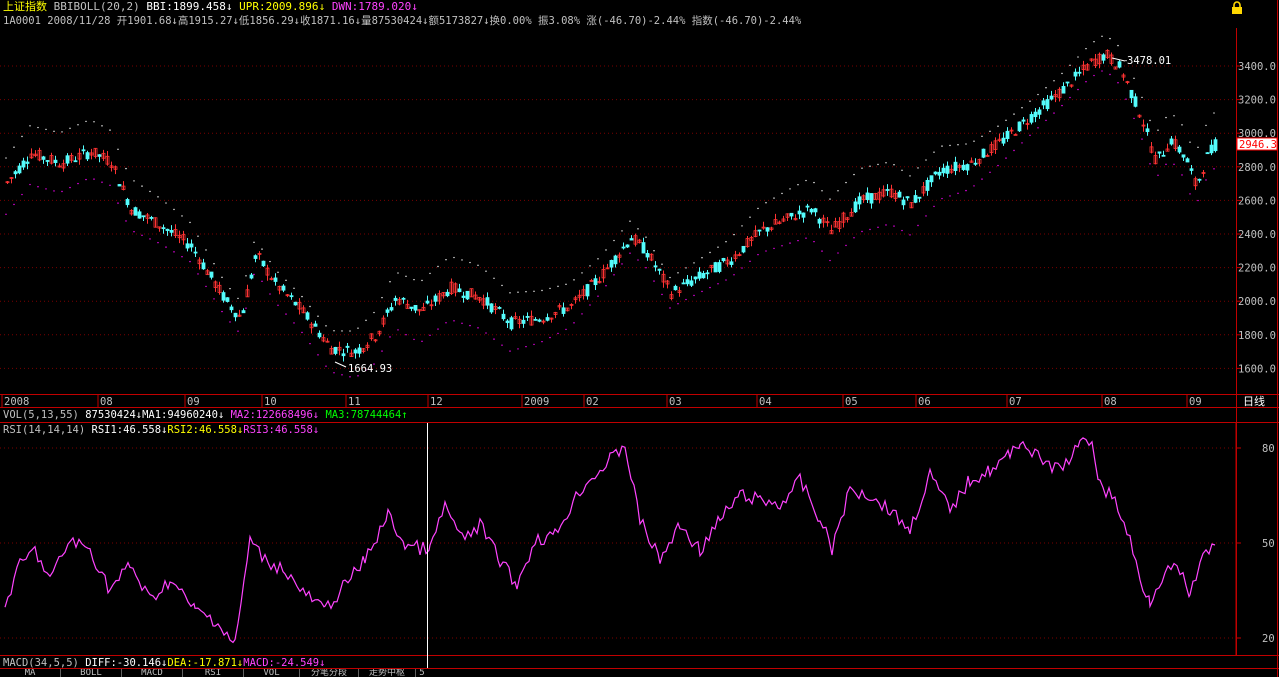 Image resolution: width=1279 pixels, height=677 pixels. What do you see at coordinates (30, 673) in the screenshot?
I see `tab-ma: MA` at bounding box center [30, 673].